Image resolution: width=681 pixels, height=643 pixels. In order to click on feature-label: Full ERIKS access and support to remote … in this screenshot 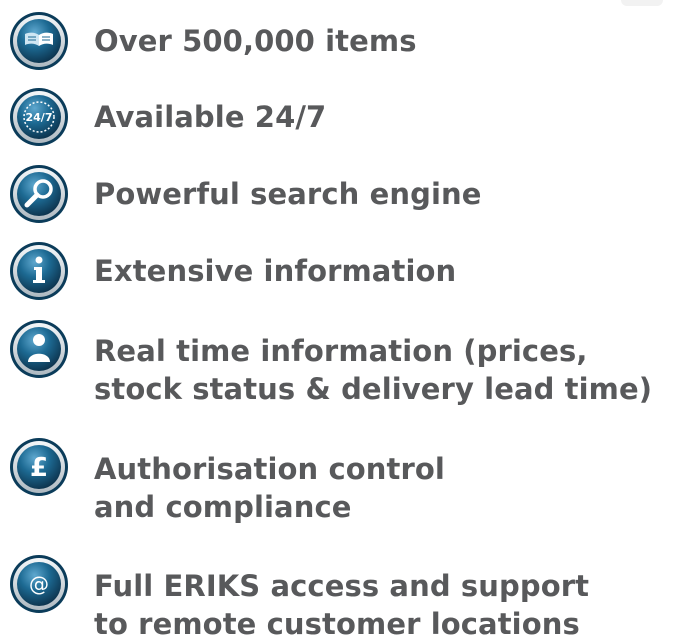, I will do `click(341, 605)`.